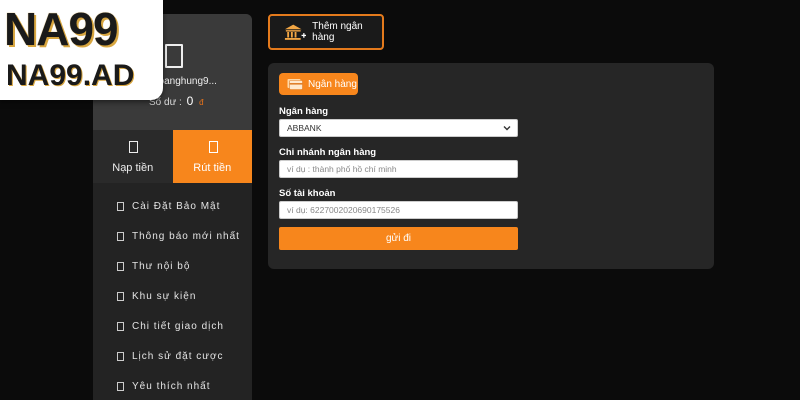 This screenshot has height=400, width=800. What do you see at coordinates (176, 206) in the screenshot?
I see `sidebar-item-label: Cài Đặt Bảo Mật` at bounding box center [176, 206].